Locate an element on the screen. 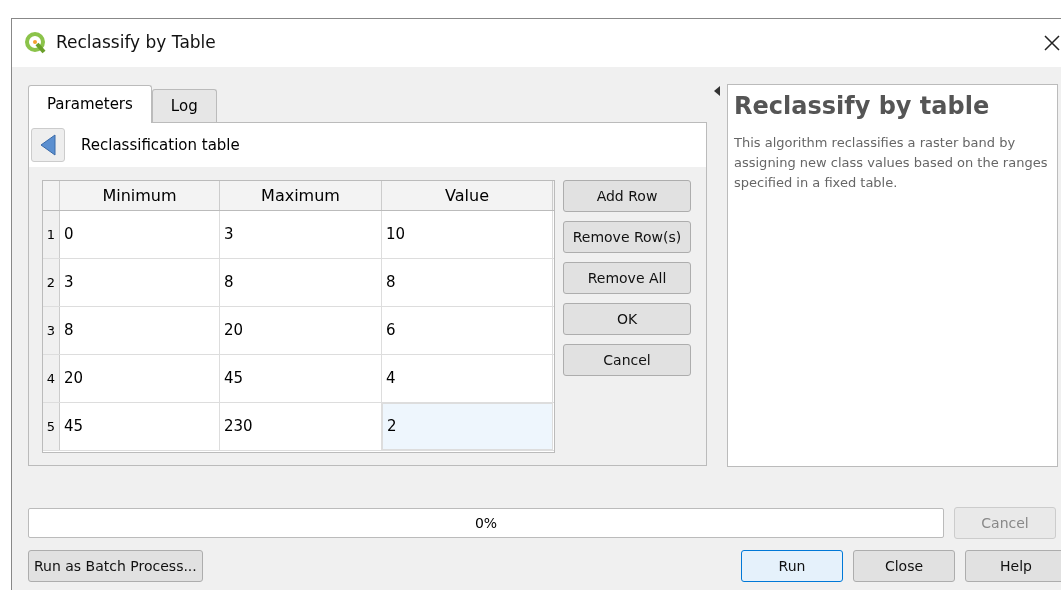 The width and height of the screenshot is (1061, 590). row-header: 5 is located at coordinates (51, 426).